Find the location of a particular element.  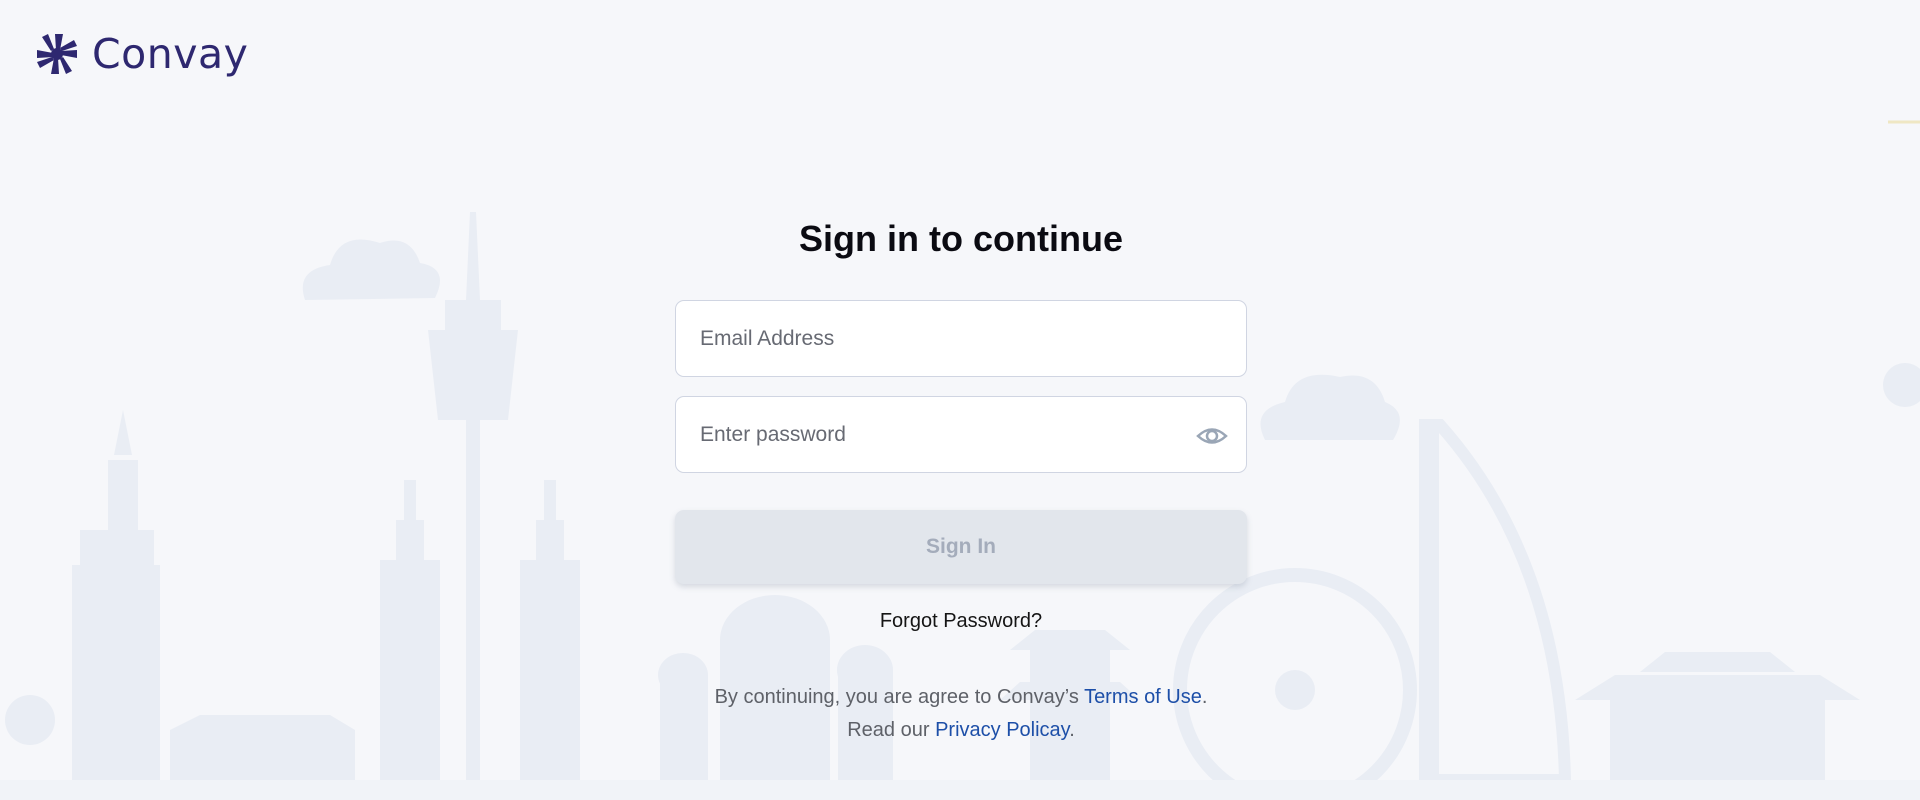

privacy-line: Read our Privacy Policay. is located at coordinates (961, 730).